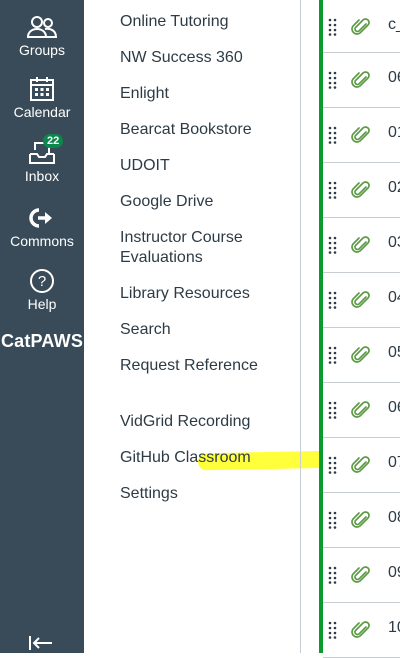 The width and height of the screenshot is (400, 658). I want to click on module-item-row: 01, so click(361, 135).